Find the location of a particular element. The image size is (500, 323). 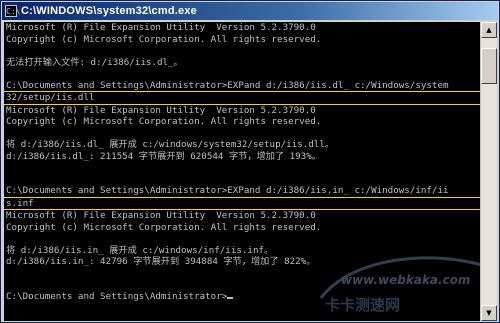

prompt-text: C:\Documents and Settings\Administrator> is located at coordinates (117, 296).